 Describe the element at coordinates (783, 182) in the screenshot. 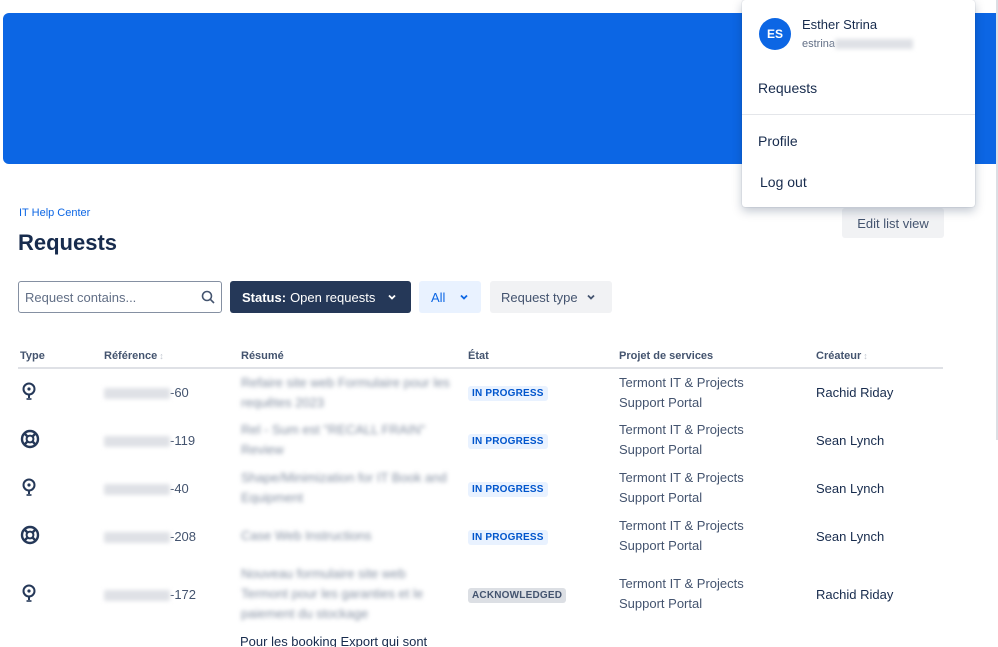

I see `menu-item-logout: Log out` at that location.